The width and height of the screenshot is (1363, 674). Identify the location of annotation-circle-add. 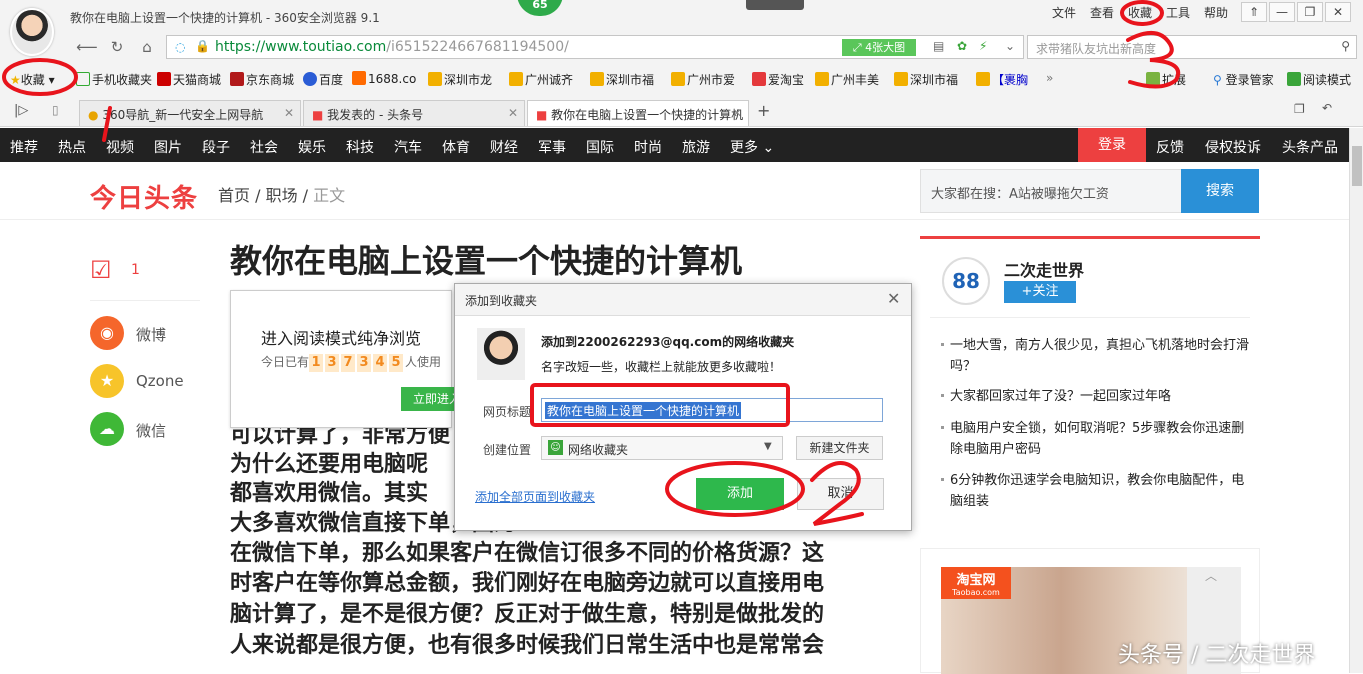
(735, 489).